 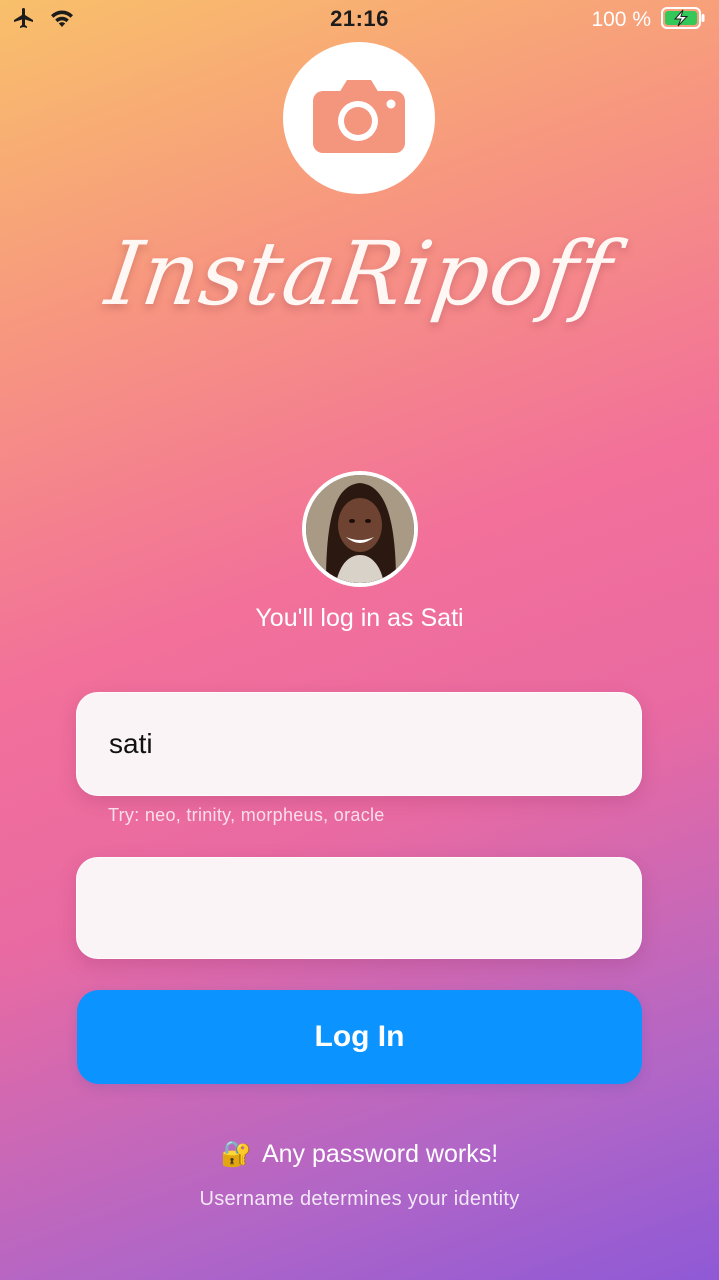 I want to click on username-hint: Try: neo, trinity, morpheus, oracle, so click(x=246, y=815).